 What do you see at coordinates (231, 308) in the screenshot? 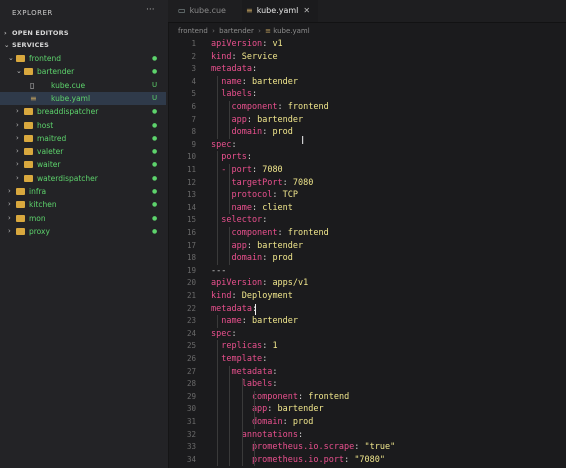
I see `yaml-key: metadata` at bounding box center [231, 308].